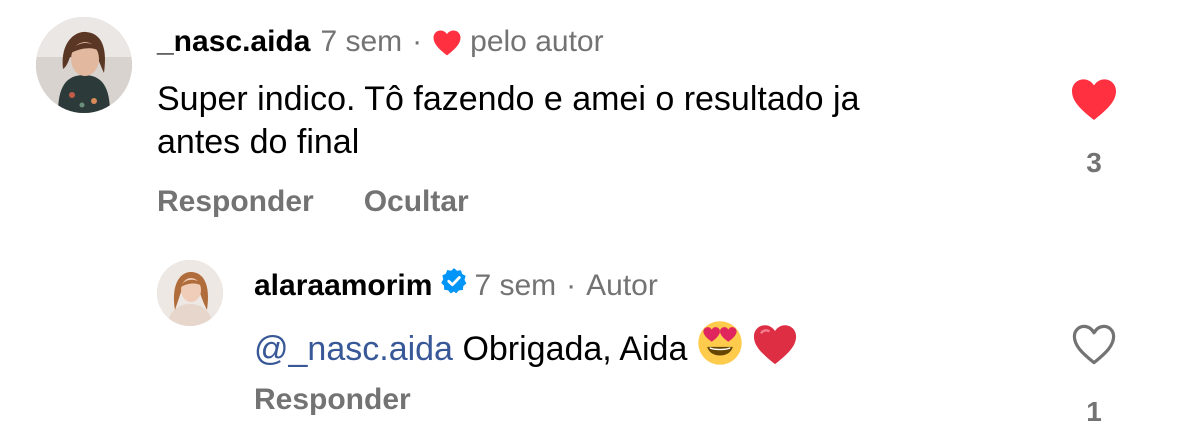 The image size is (1179, 429). I want to click on reply-text: @_nasc.aida Obrigada, Aida, so click(644, 348).